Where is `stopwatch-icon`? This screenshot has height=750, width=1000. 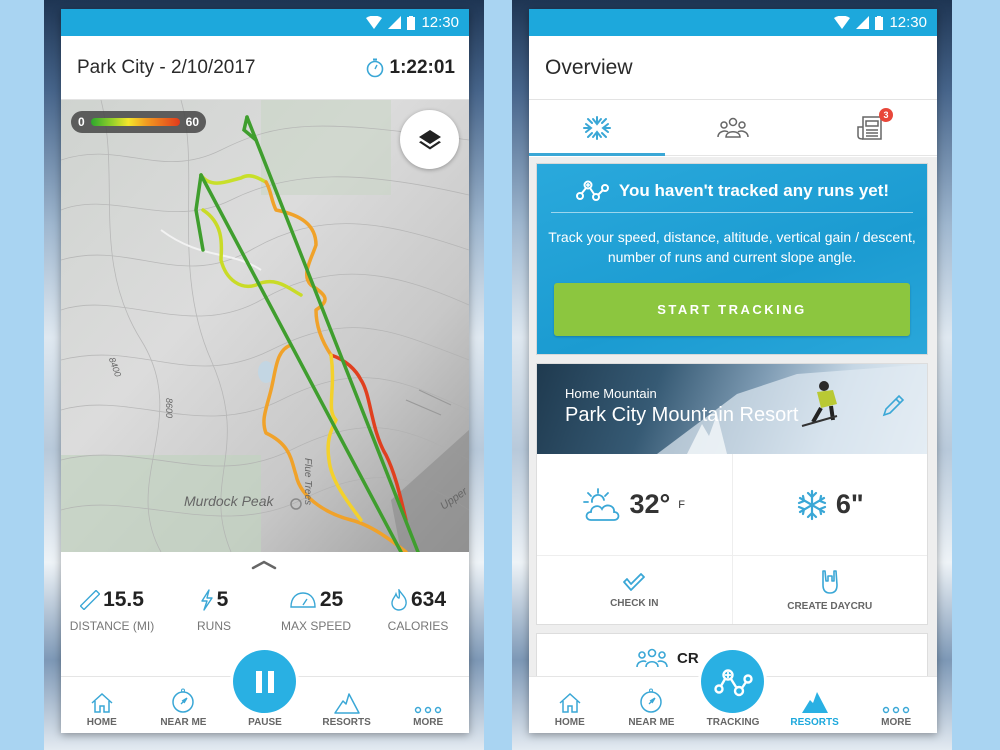
stopwatch-icon is located at coordinates (374, 67).